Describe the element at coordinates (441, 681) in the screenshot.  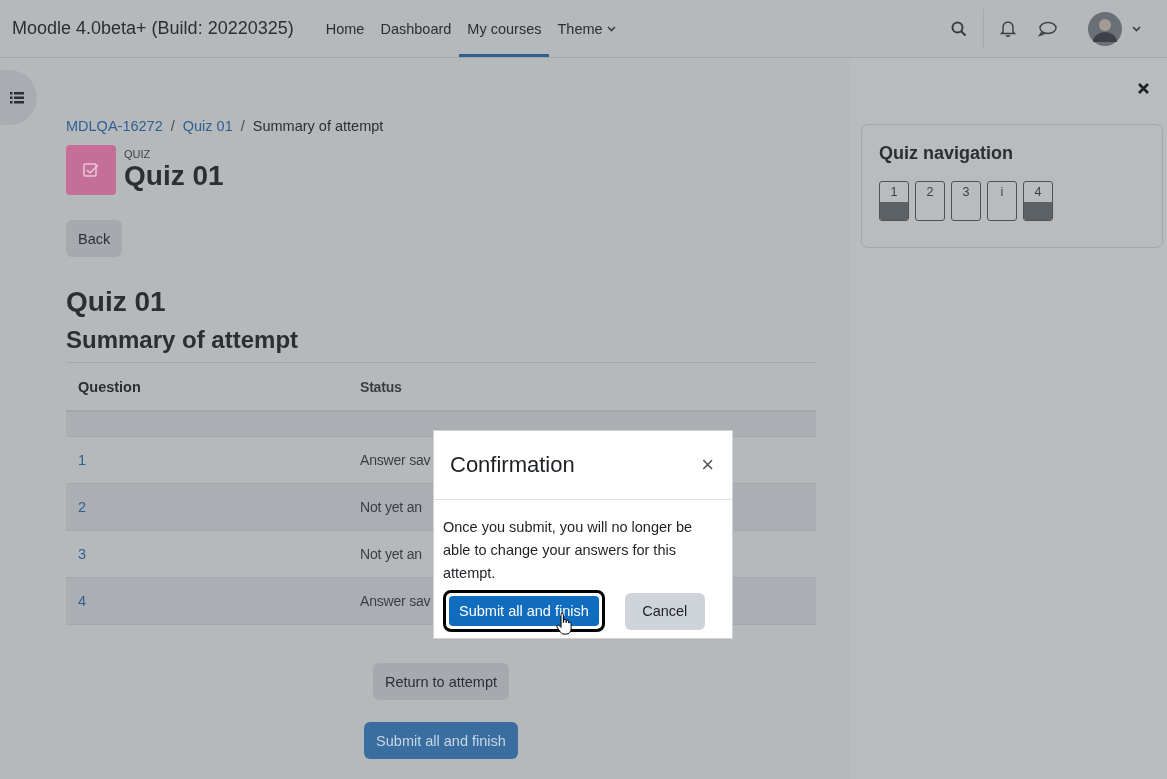
I see `return-button: Return to attempt` at that location.